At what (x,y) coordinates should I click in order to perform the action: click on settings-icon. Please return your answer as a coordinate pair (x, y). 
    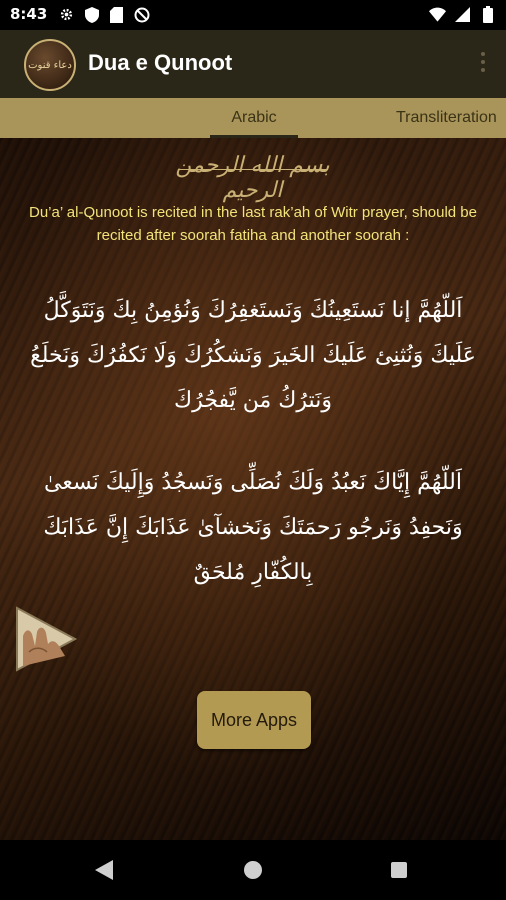
    Looking at the image, I should click on (66, 14).